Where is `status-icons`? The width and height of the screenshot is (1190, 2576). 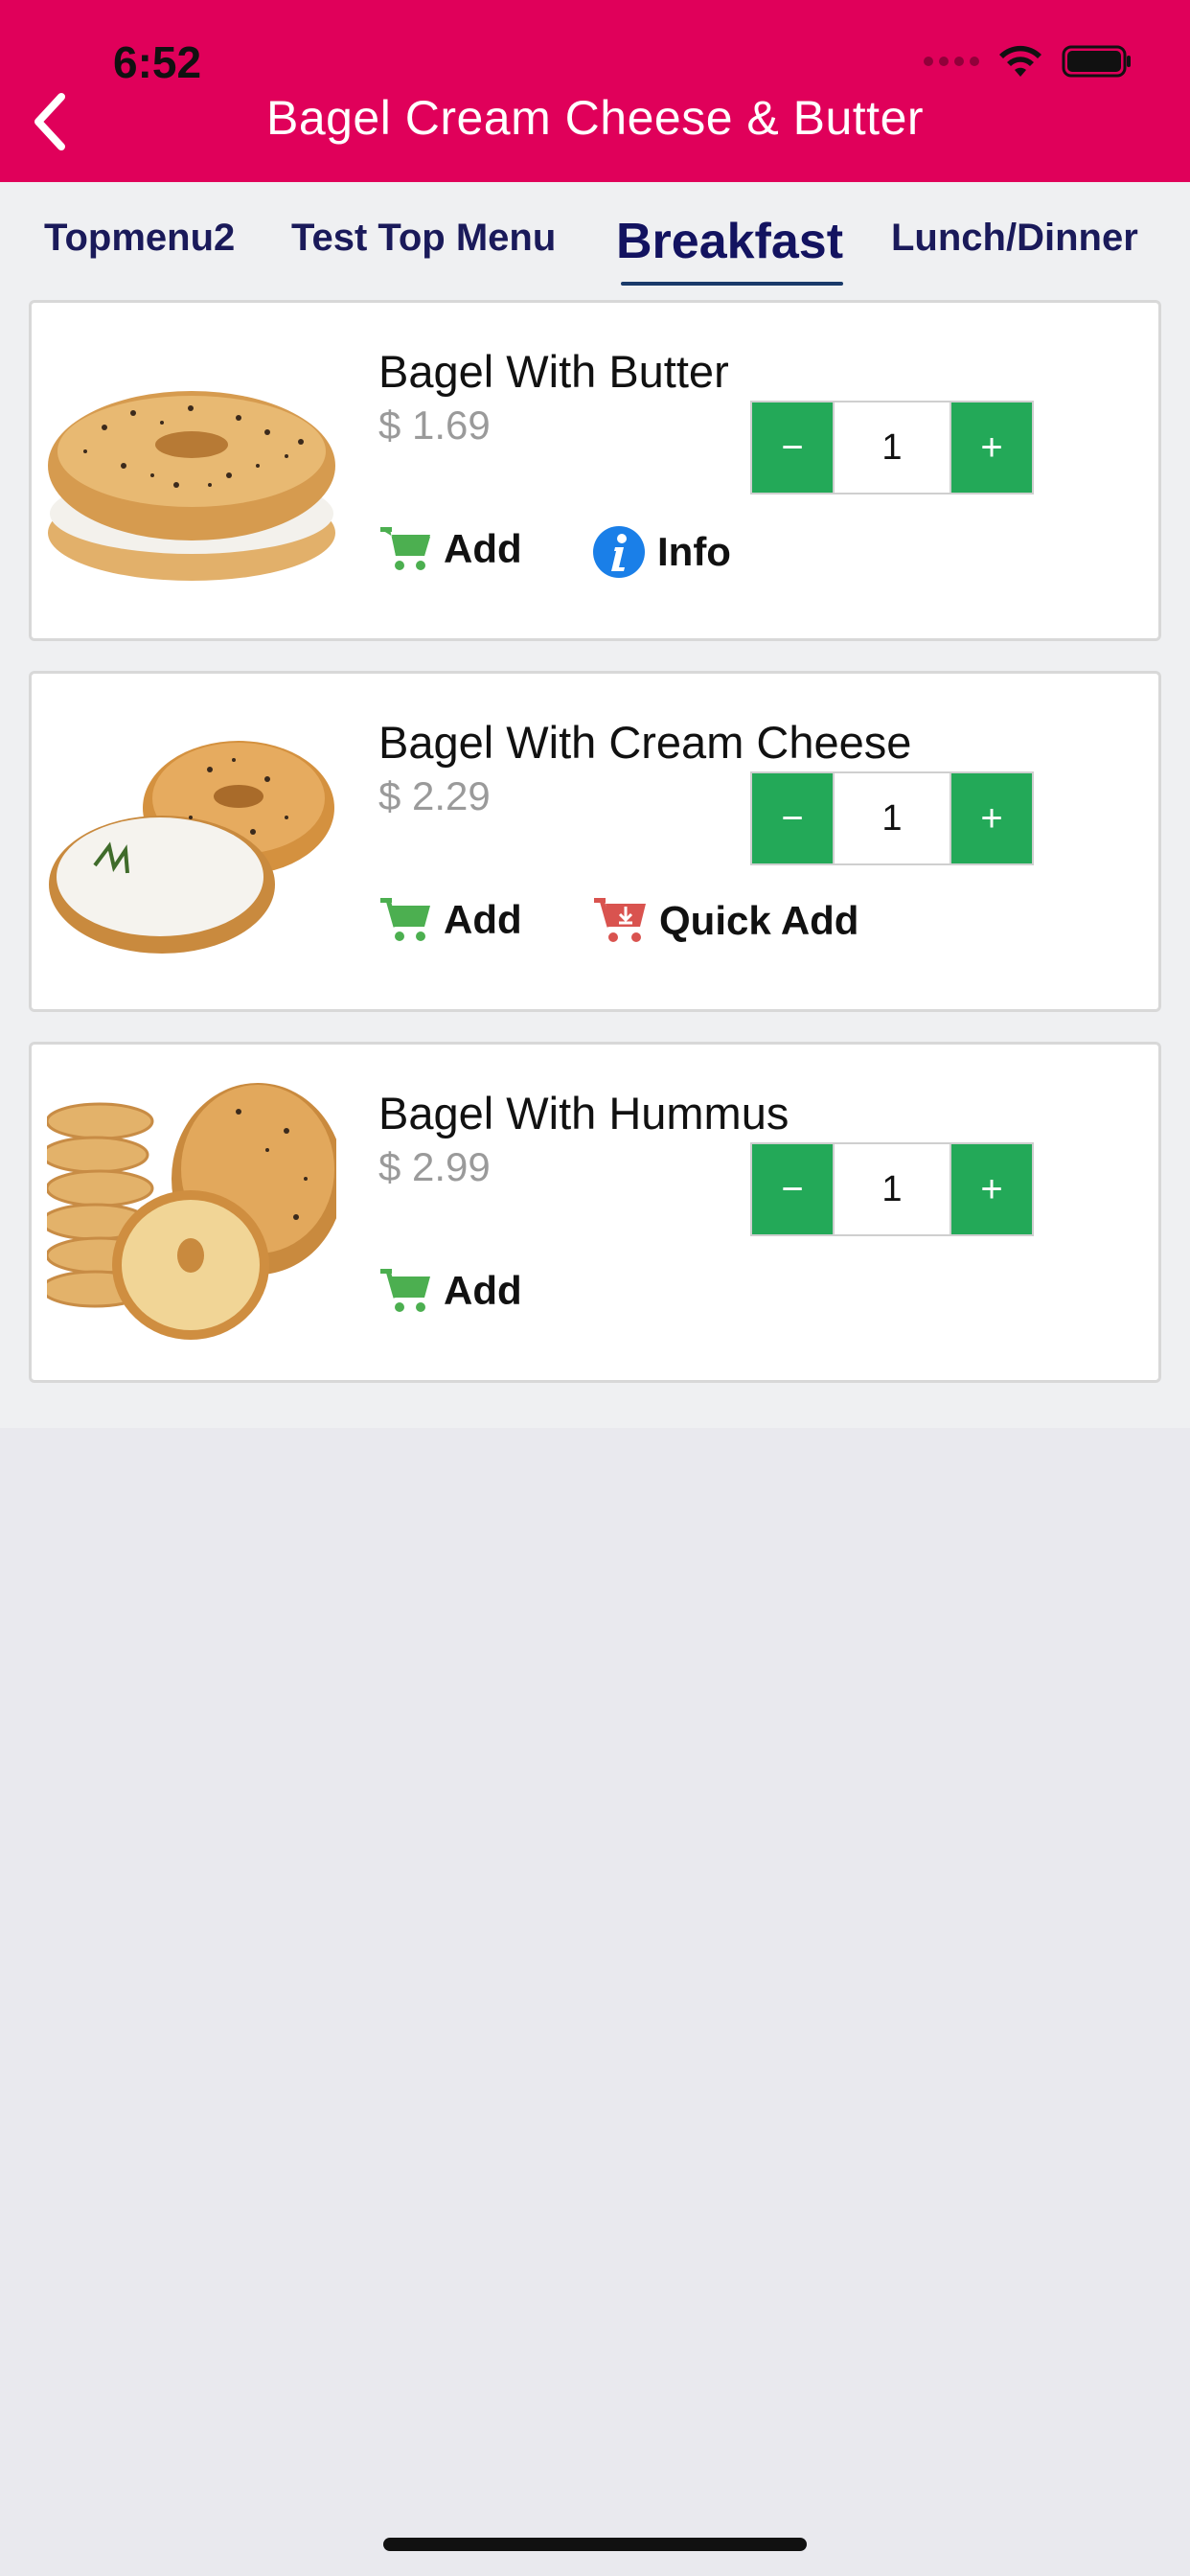
status-icons is located at coordinates (1029, 62).